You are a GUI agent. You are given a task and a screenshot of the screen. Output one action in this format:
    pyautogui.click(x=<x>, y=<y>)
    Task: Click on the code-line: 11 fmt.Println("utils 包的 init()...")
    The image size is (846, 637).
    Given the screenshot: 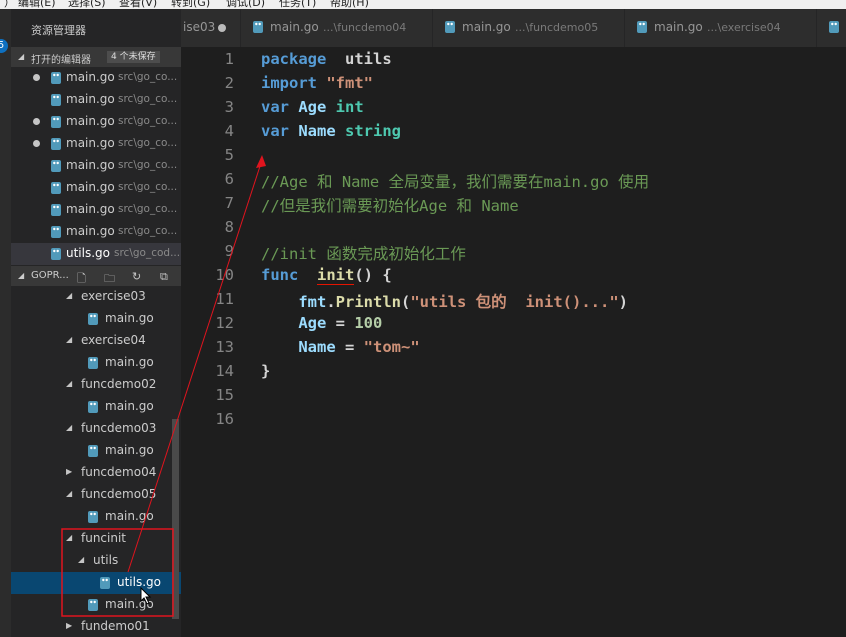 What is the action you would take?
    pyautogui.click(x=513, y=299)
    